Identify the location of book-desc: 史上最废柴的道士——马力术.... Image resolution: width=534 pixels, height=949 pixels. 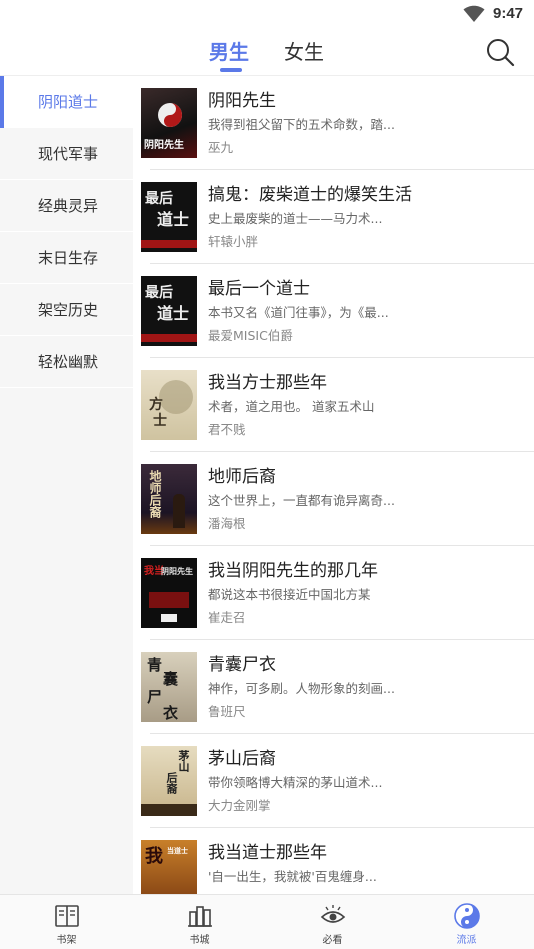
(295, 218).